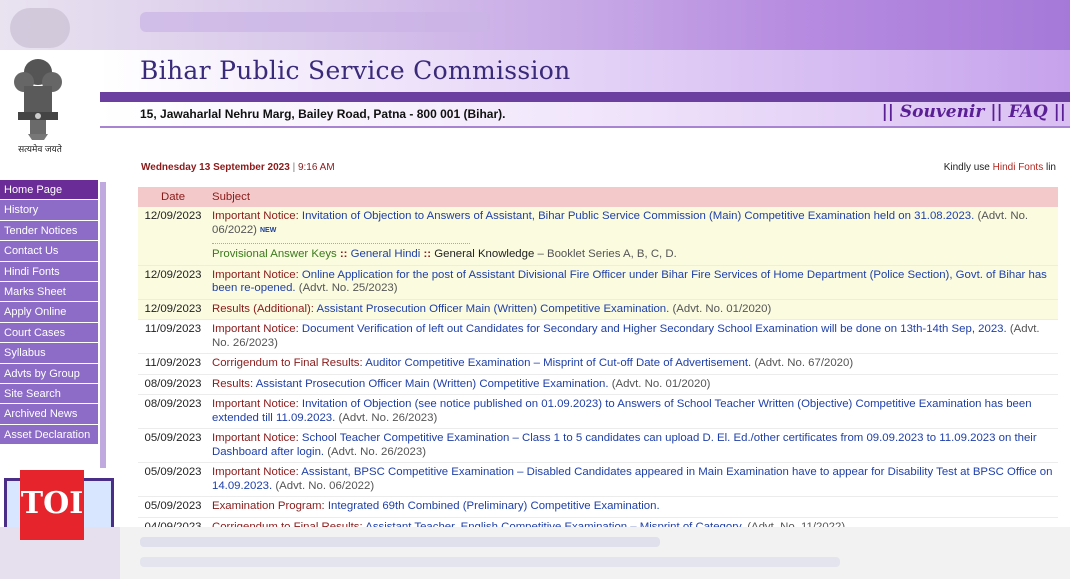 Image resolution: width=1070 pixels, height=579 pixels. What do you see at coordinates (49, 210) in the screenshot?
I see `sidebar-item-history: History` at bounding box center [49, 210].